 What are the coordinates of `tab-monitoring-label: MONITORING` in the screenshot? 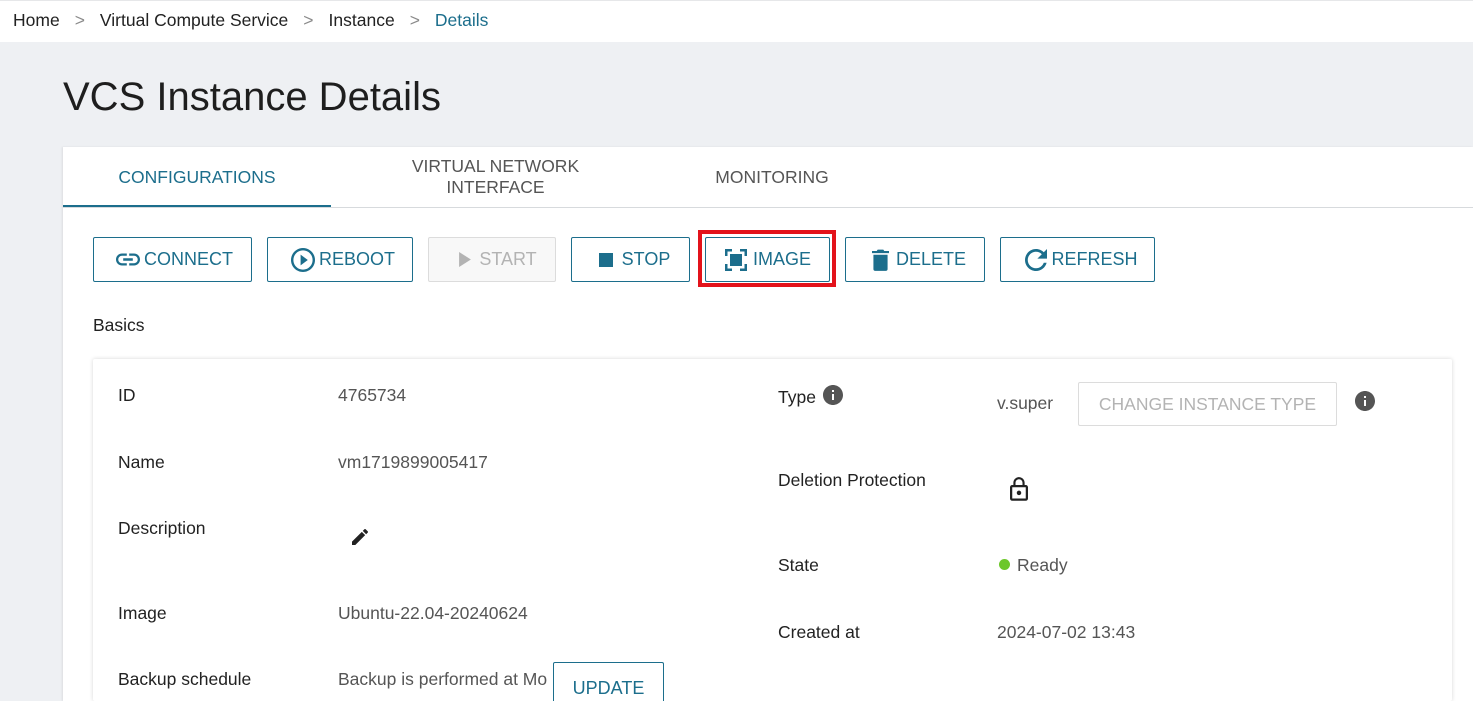 It's located at (772, 176).